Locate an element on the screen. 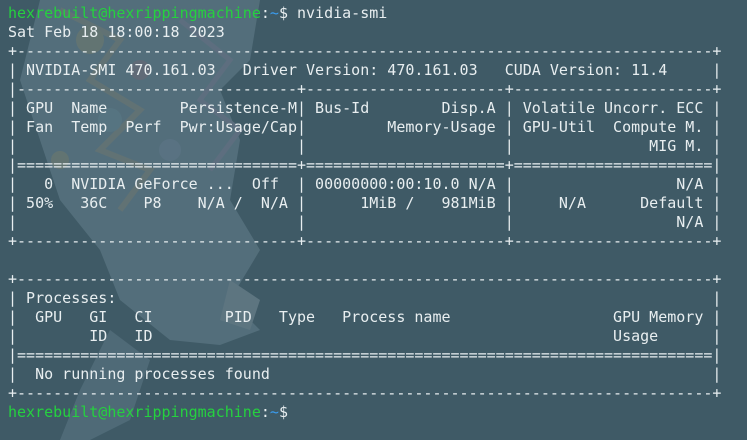 The image size is (747, 440). output-line: | | | MIG M. | is located at coordinates (365, 146).